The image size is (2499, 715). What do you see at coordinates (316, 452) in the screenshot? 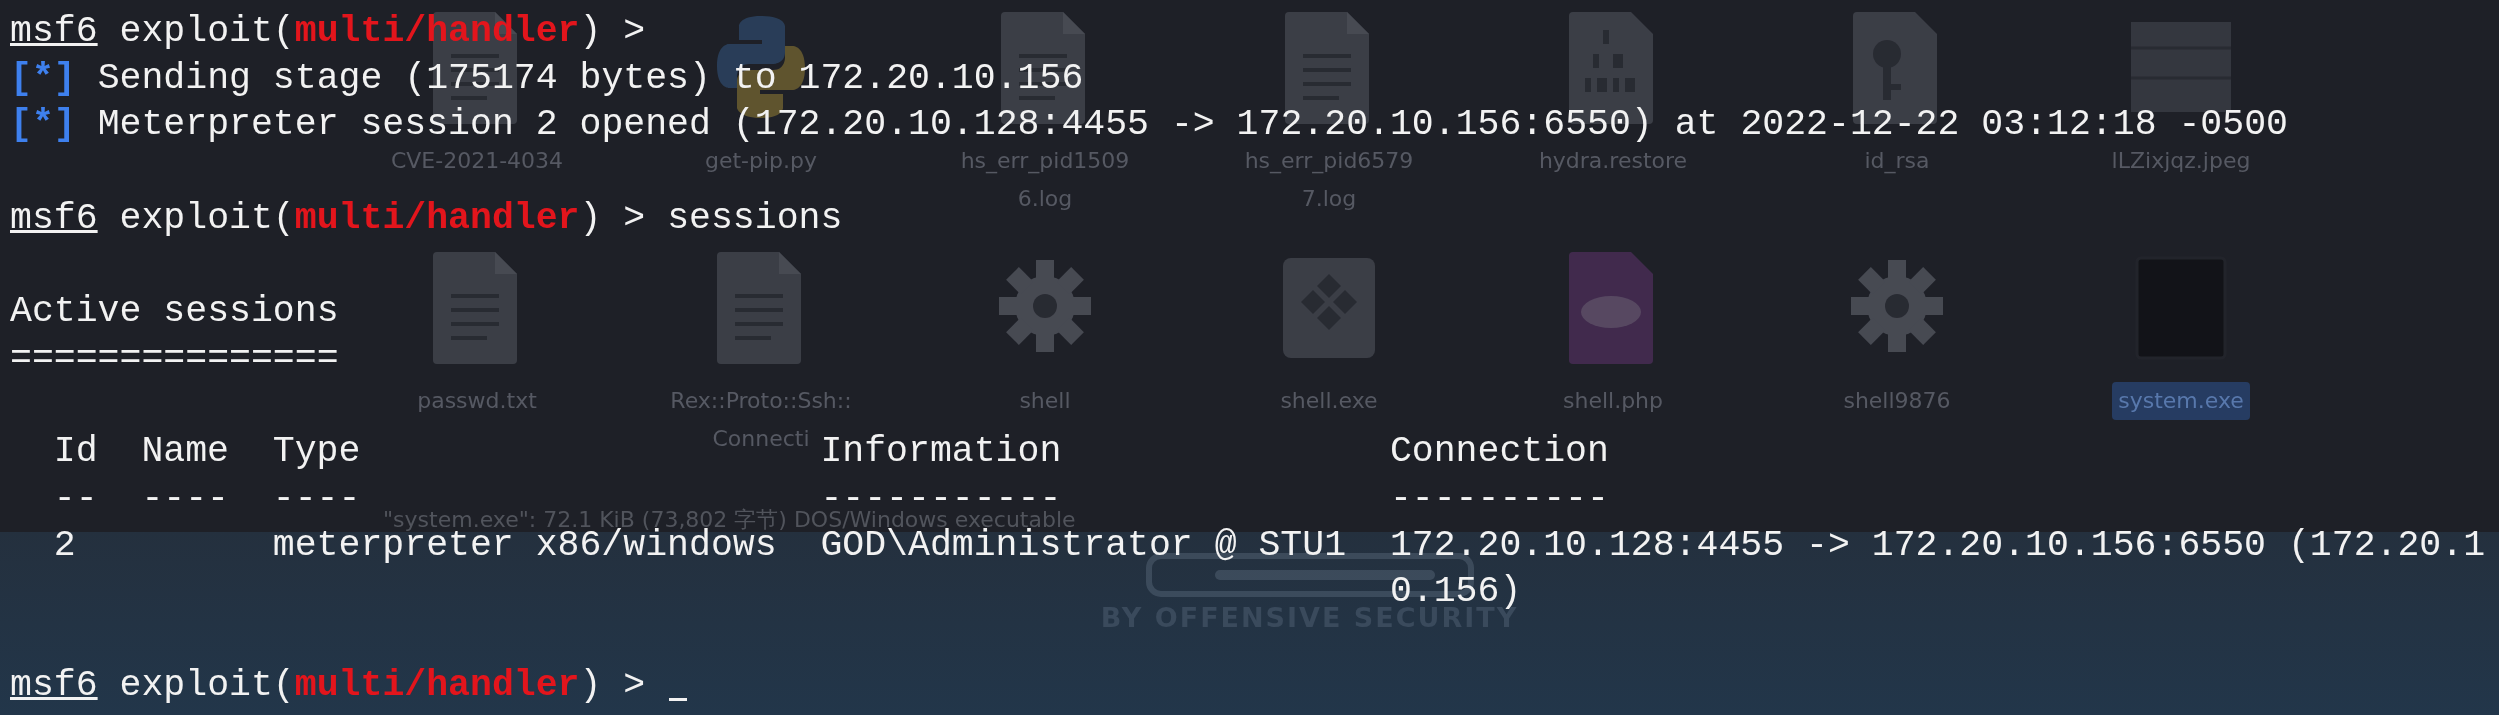
I see `column-header: Type` at bounding box center [316, 452].